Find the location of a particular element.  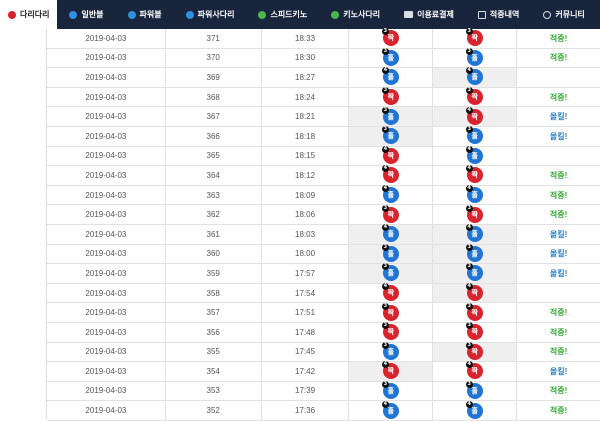

checkbox-icon is located at coordinates (481, 14).